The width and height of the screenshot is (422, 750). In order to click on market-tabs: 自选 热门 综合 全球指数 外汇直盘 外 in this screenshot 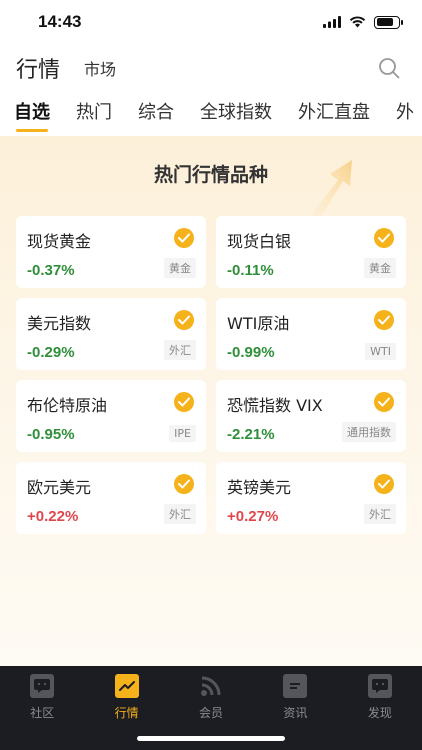, I will do `click(211, 112)`.